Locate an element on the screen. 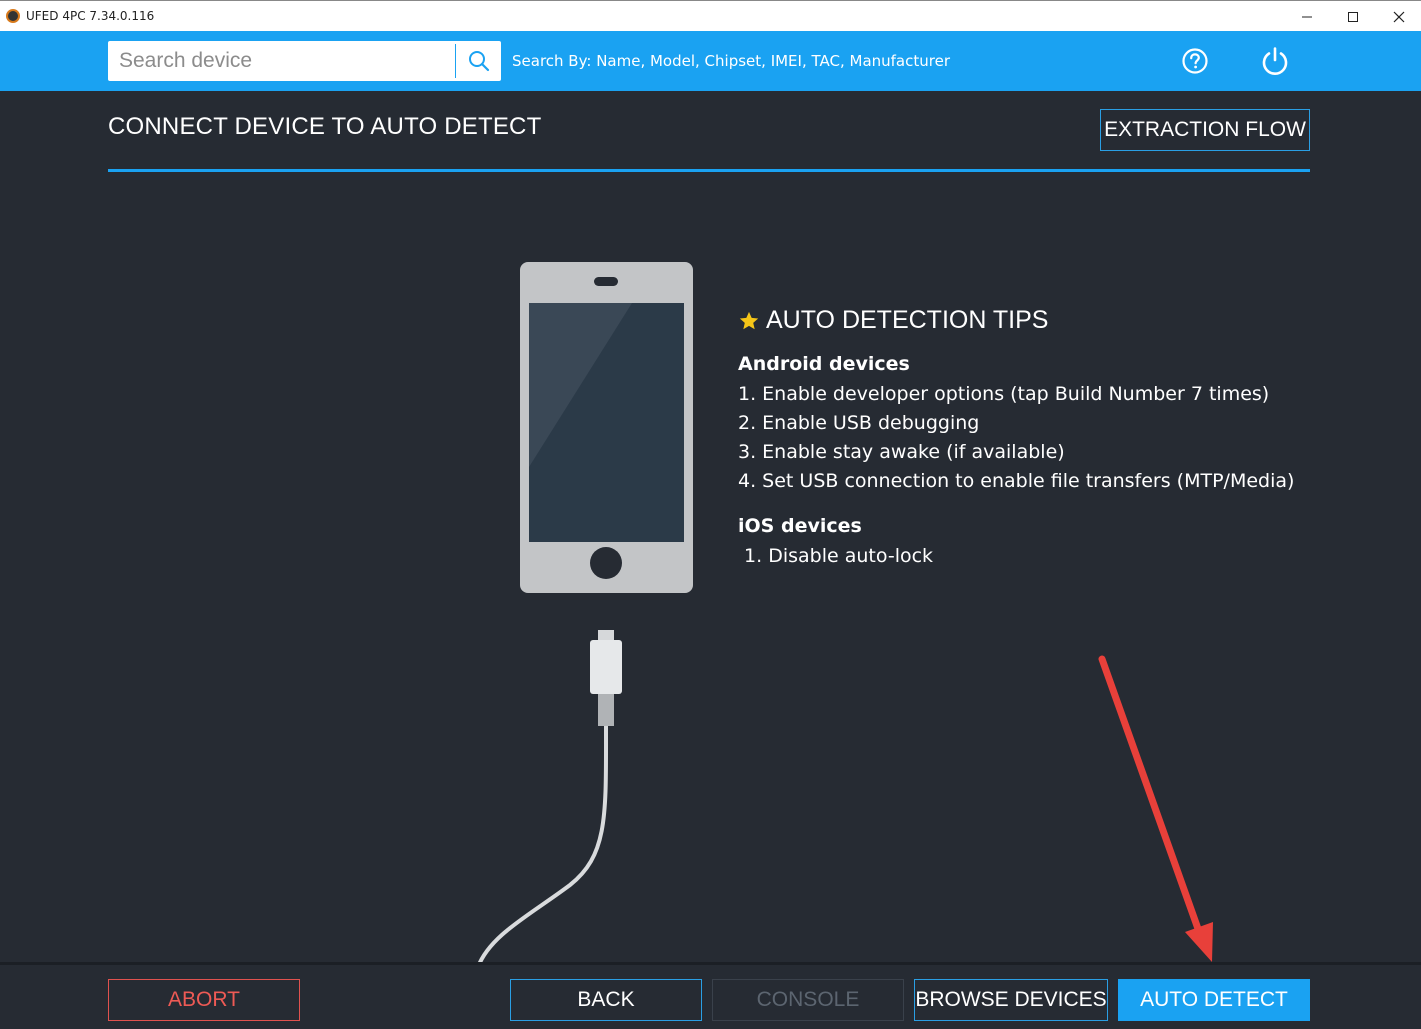 This screenshot has height=1029, width=1421. ios-tip: 1. Disable auto-lock is located at coordinates (836, 556).